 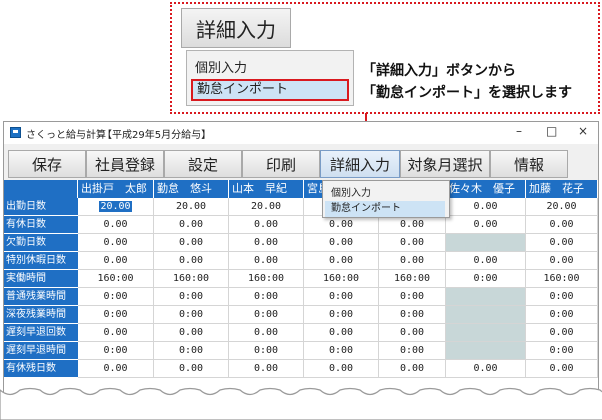 What do you see at coordinates (47, 164) in the screenshot?
I see `save-button: 保存` at bounding box center [47, 164].